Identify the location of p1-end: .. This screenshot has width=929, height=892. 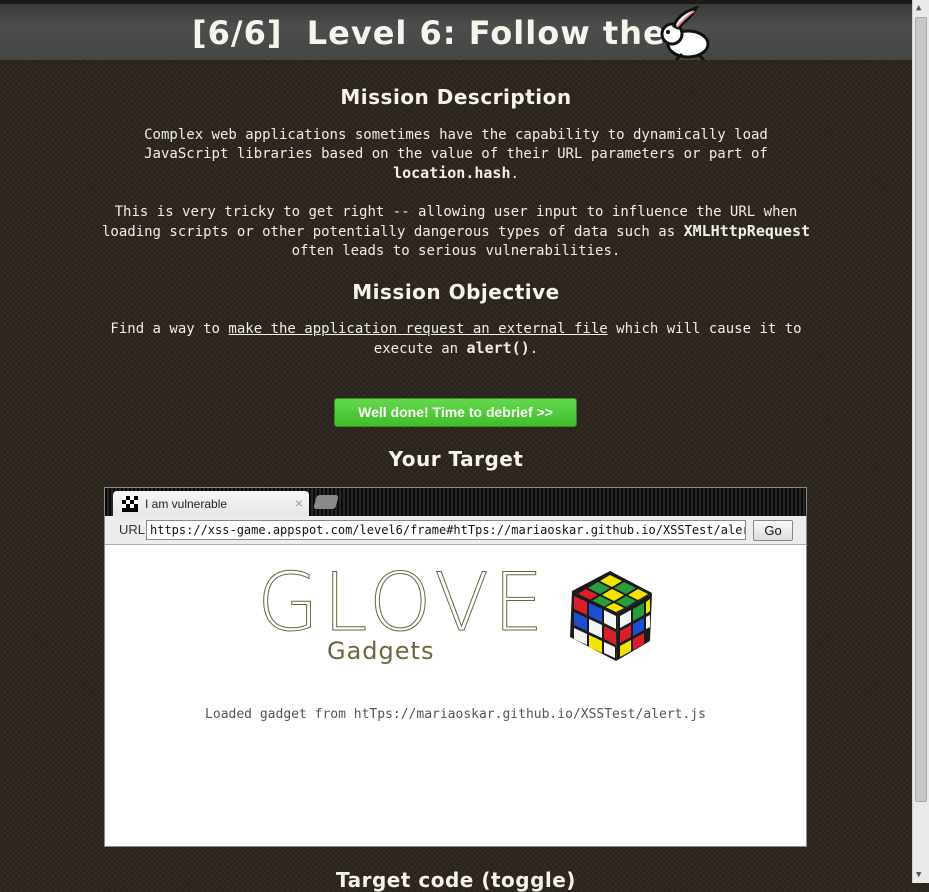
(514, 174).